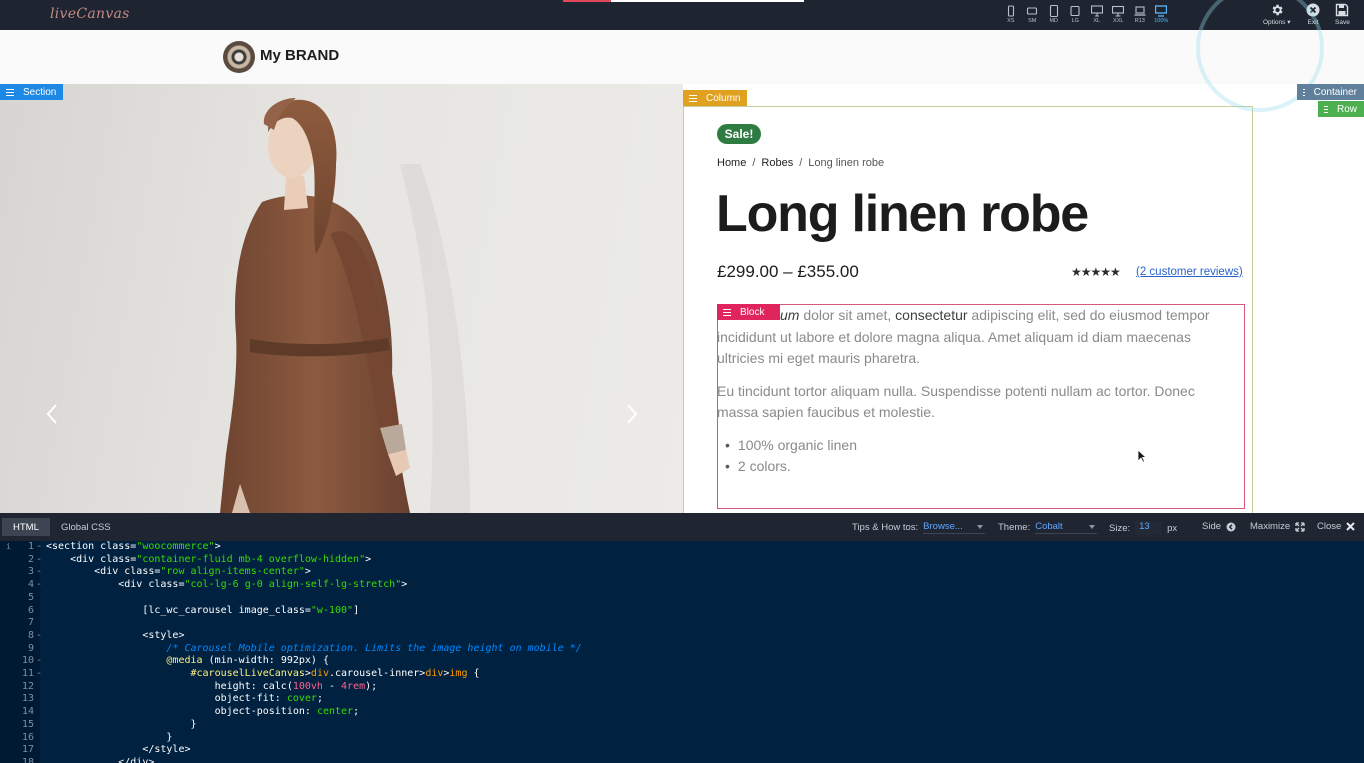 Image resolution: width=1364 pixels, height=763 pixels. What do you see at coordinates (212, 686) in the screenshot?
I see `code-text: height: calc(100vh - 4rem);` at bounding box center [212, 686].